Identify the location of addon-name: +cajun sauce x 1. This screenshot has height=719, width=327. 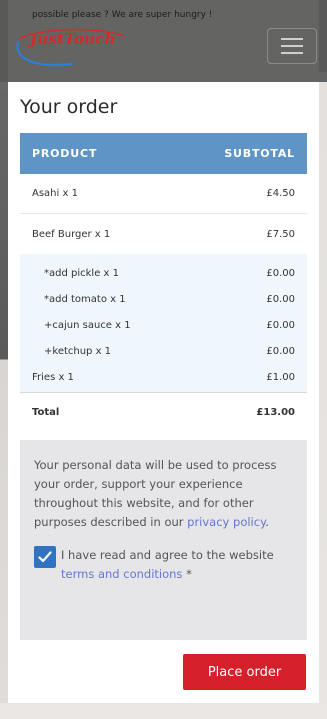
(87, 325).